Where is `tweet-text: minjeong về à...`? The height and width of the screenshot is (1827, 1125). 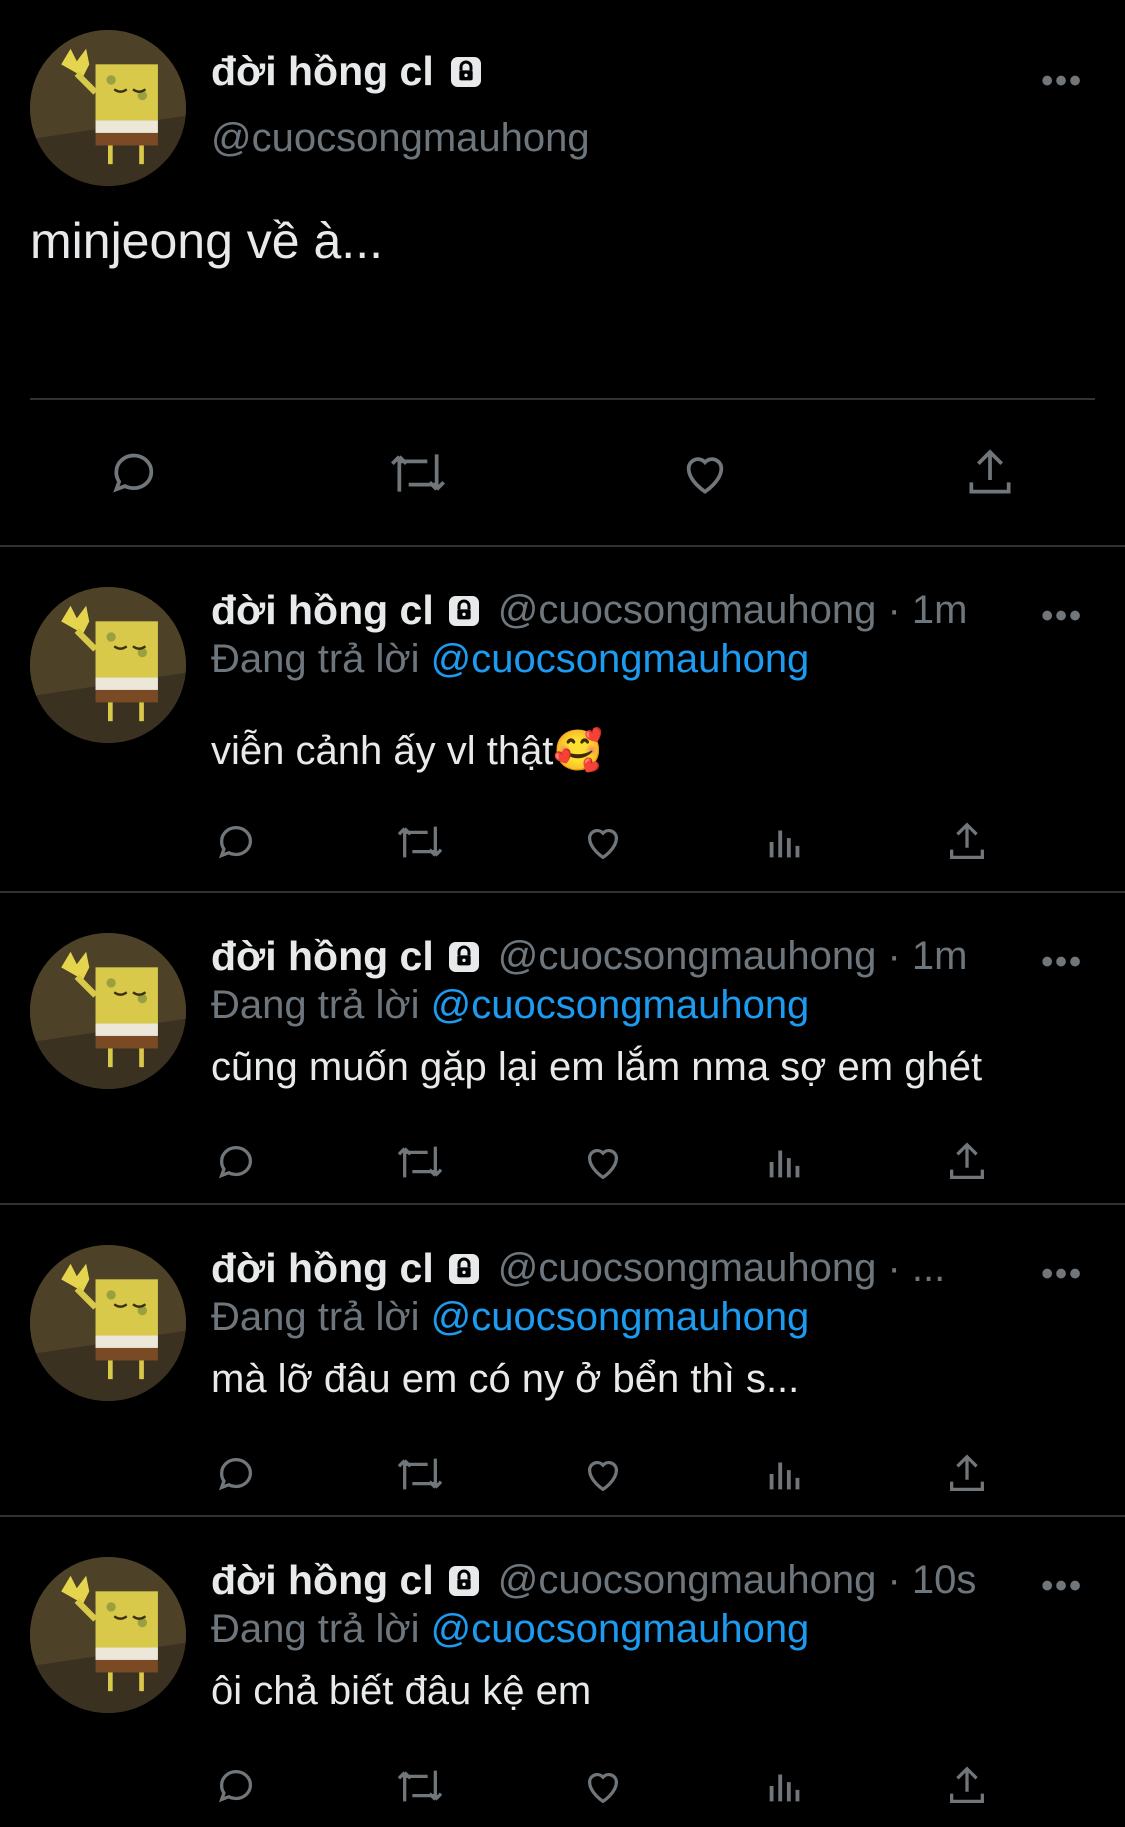
tweet-text: minjeong về à... is located at coordinates (206, 241).